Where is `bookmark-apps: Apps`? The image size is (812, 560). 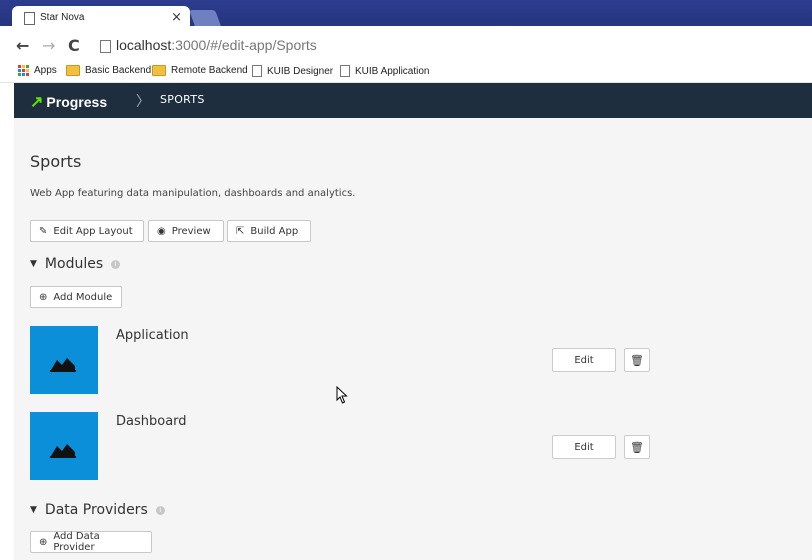 bookmark-apps: Apps is located at coordinates (37, 70).